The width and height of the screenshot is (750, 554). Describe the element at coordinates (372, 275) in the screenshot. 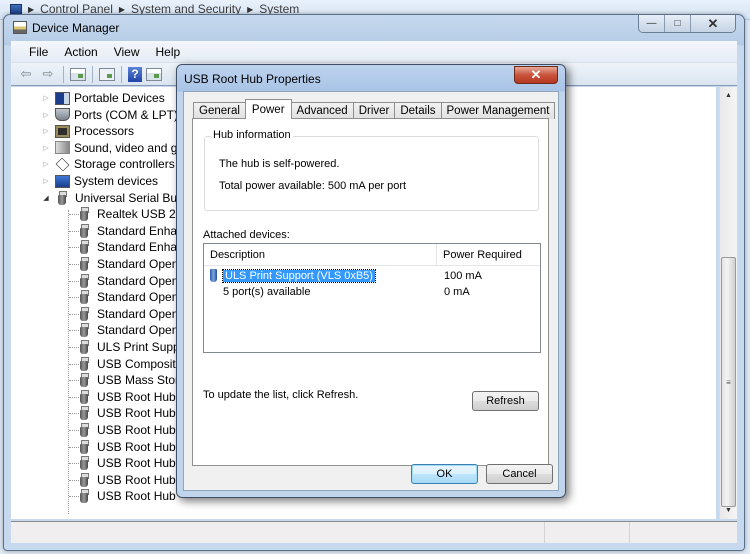

I see `list-row: ULS Print Support (VLS 0xB5) 100 mA` at that location.